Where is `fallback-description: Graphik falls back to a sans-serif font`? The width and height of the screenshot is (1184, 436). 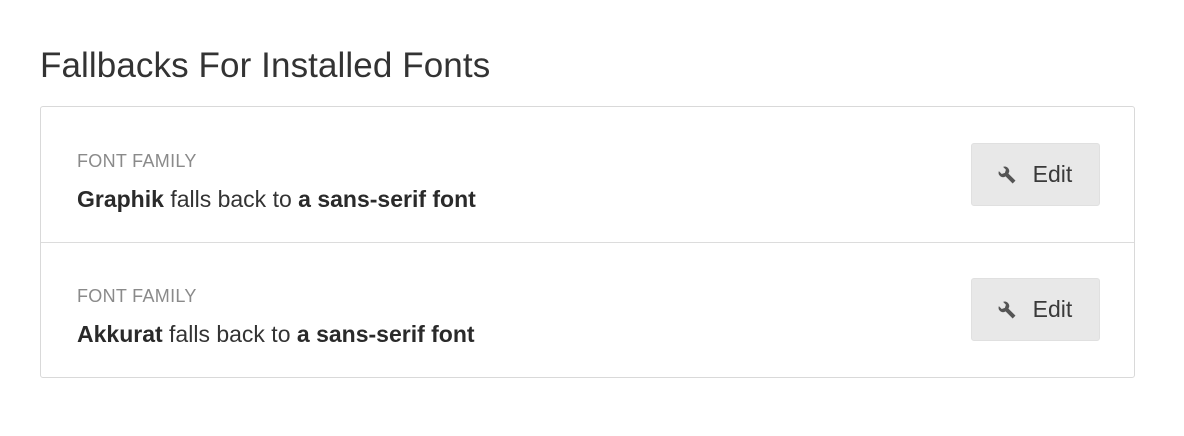
fallback-description: Graphik falls back to a sans-serif font is located at coordinates (276, 199).